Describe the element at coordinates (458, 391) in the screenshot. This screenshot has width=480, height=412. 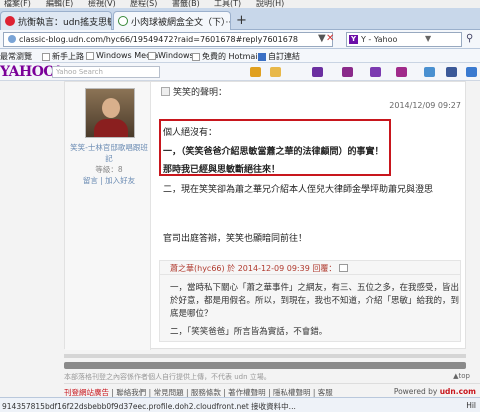
I see `powered-by-brand: udn.com` at that location.